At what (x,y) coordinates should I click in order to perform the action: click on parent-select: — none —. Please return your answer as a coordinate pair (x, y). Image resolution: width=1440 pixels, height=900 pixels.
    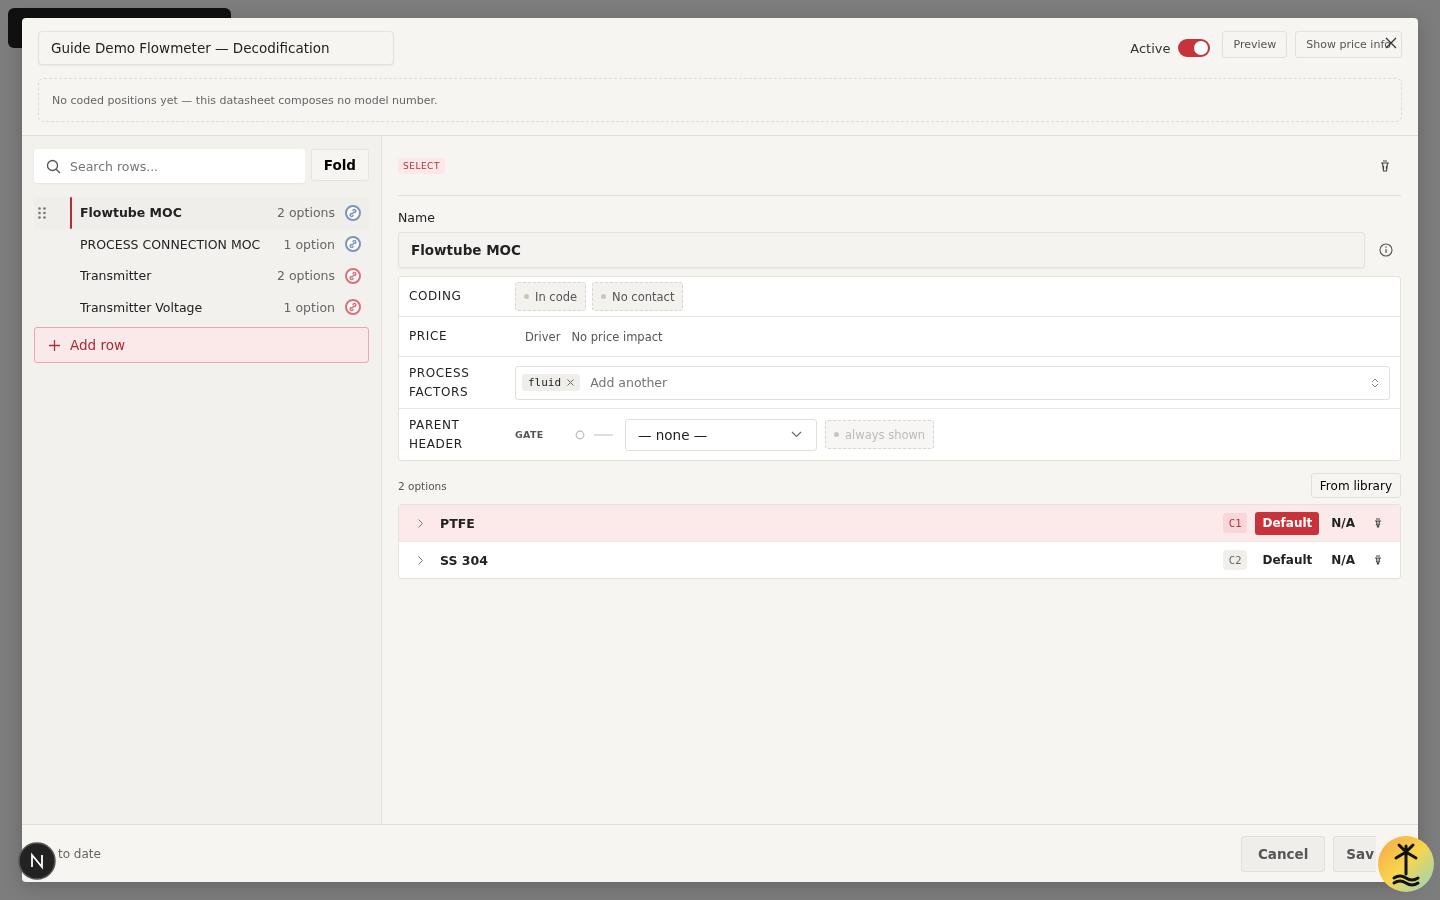
    Looking at the image, I should click on (721, 434).